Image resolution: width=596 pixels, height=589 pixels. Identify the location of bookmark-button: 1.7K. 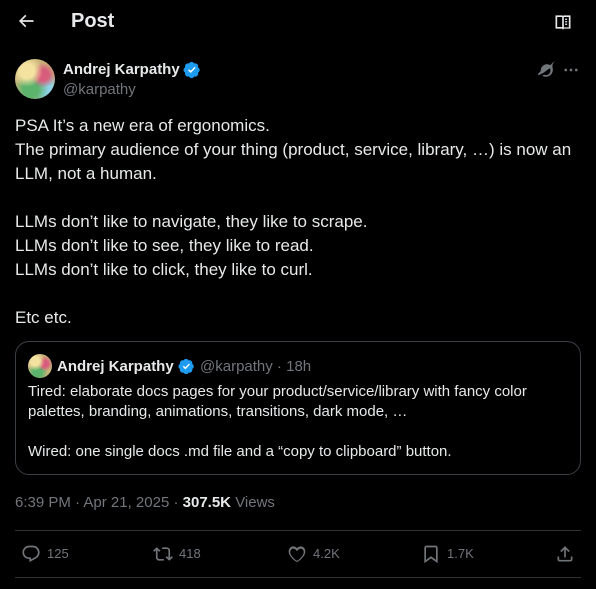
(447, 554).